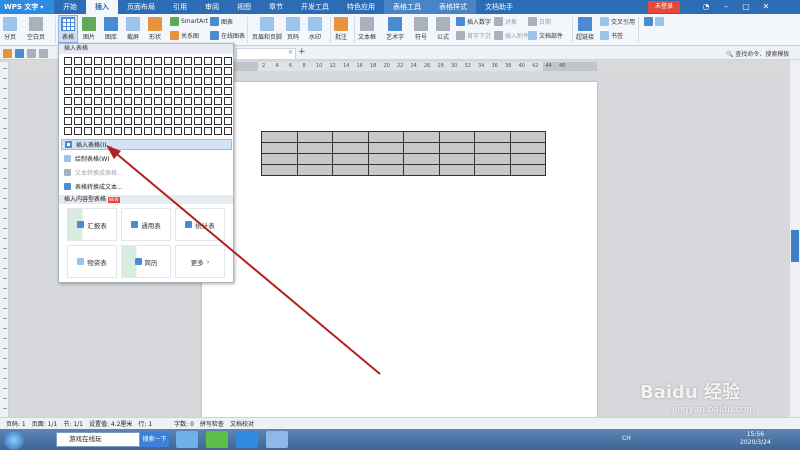 This screenshot has height=450, width=800. What do you see at coordinates (795, 246) in the screenshot?
I see `scrollbar-thumb` at bounding box center [795, 246].